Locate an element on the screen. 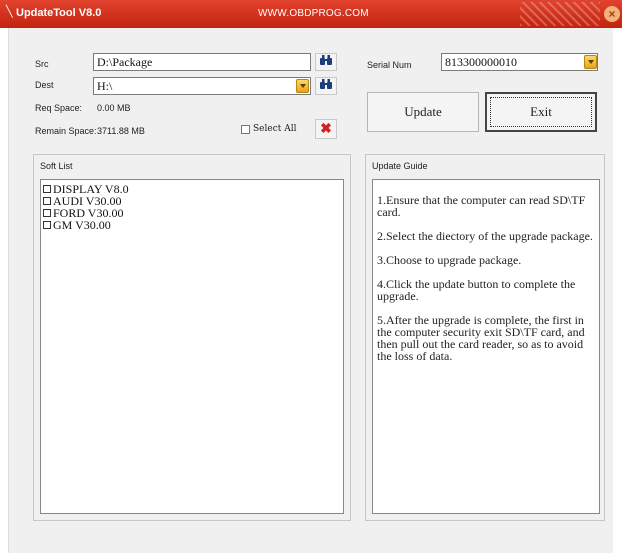 The image size is (622, 553). dest-browse-button is located at coordinates (326, 86).